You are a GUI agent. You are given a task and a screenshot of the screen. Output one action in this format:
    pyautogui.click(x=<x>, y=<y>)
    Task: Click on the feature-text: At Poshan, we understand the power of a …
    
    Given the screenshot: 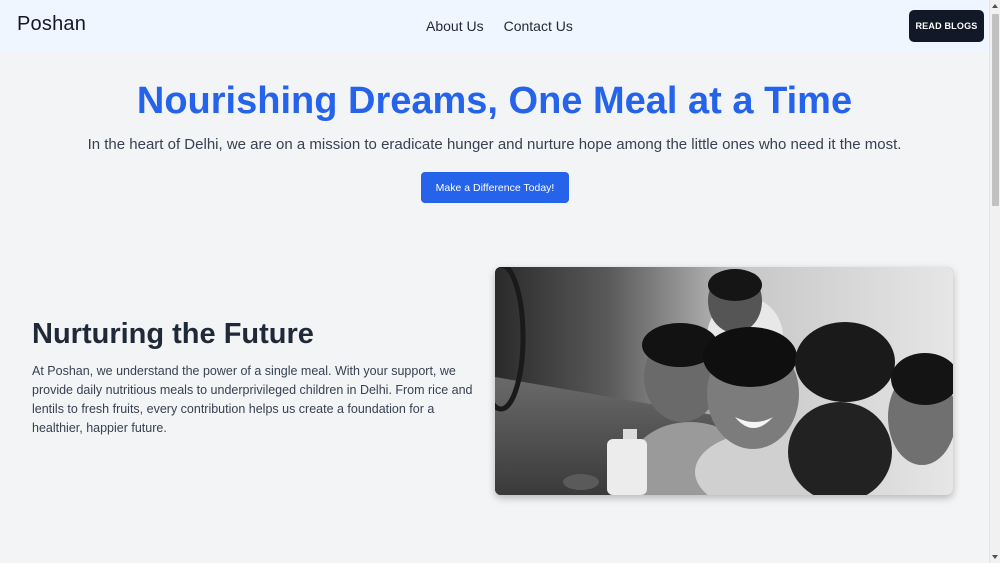 What is the action you would take?
    pyautogui.click(x=252, y=399)
    